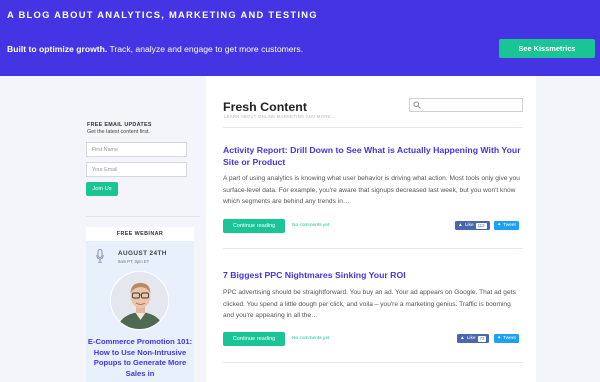 The height and width of the screenshot is (382, 600). I want to click on webinar-date: AUGUST 24TH, so click(142, 253).